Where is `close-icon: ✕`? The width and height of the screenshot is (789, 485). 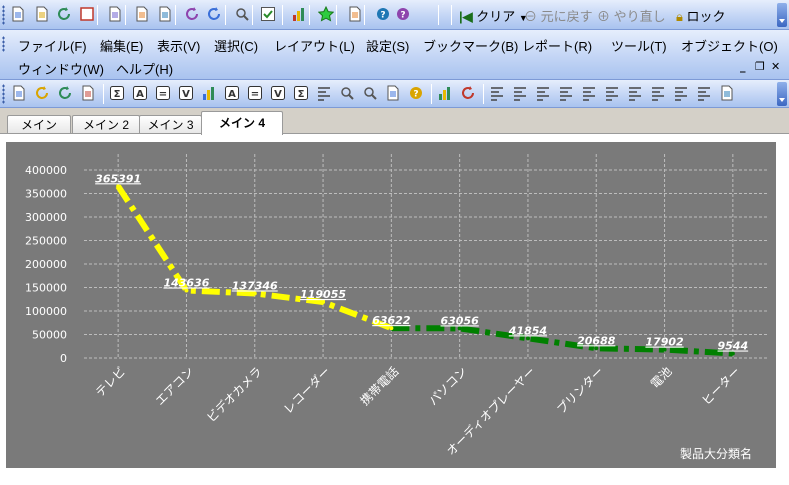
close-icon: ✕ is located at coordinates (775, 66).